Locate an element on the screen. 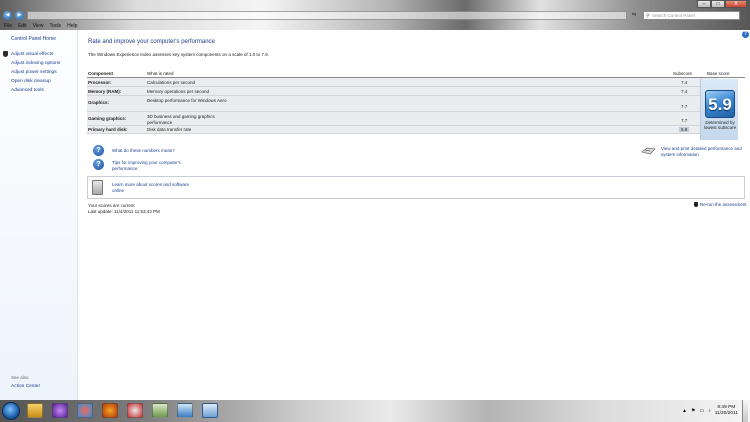 The height and width of the screenshot is (422, 750). row-component: Graphics: is located at coordinates (99, 102).